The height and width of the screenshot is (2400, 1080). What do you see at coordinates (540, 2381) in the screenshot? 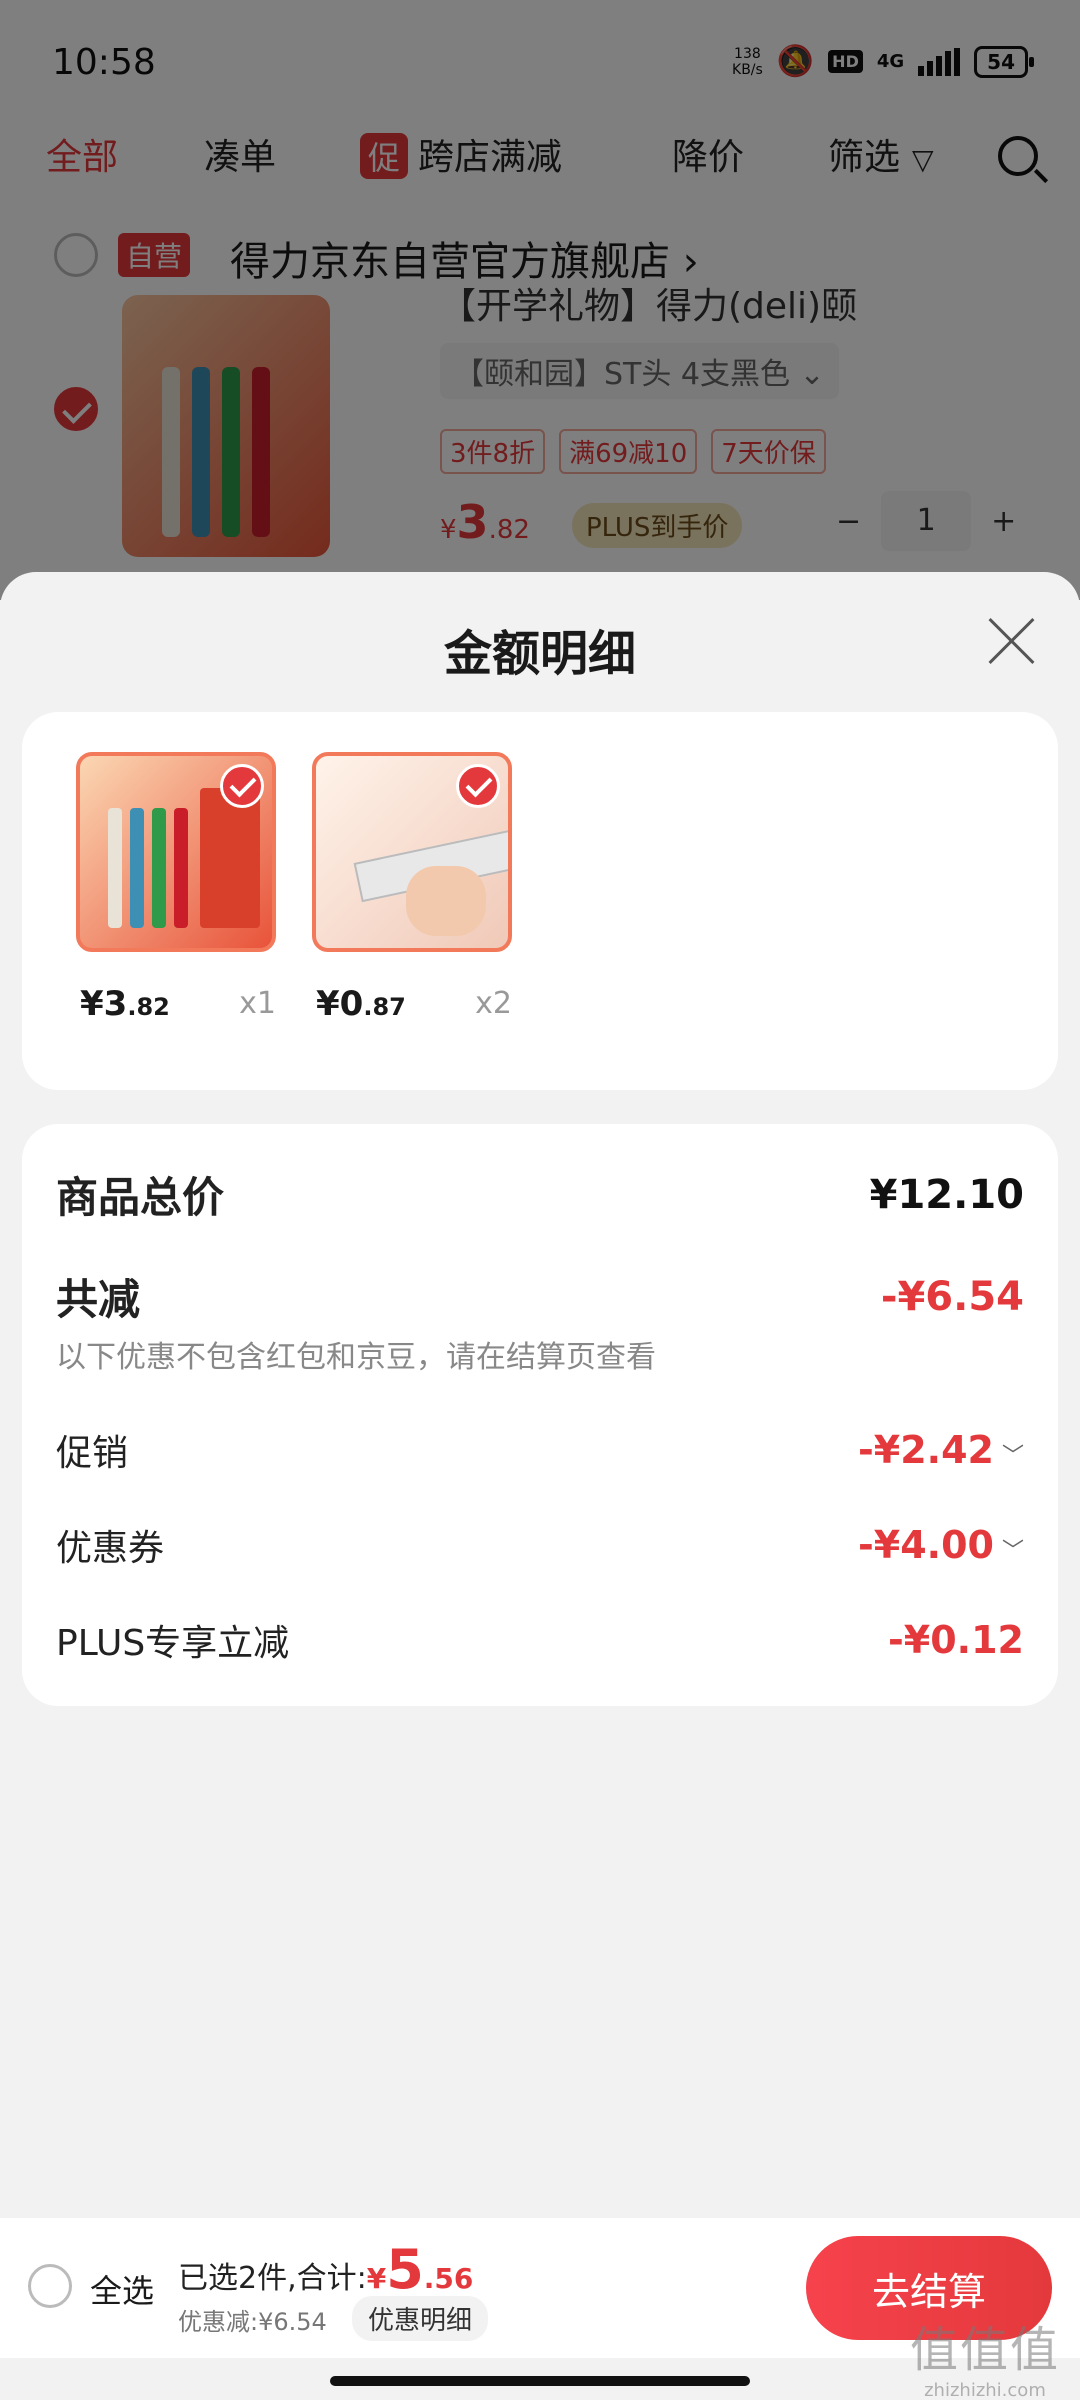
I see `home-indicator` at bounding box center [540, 2381].